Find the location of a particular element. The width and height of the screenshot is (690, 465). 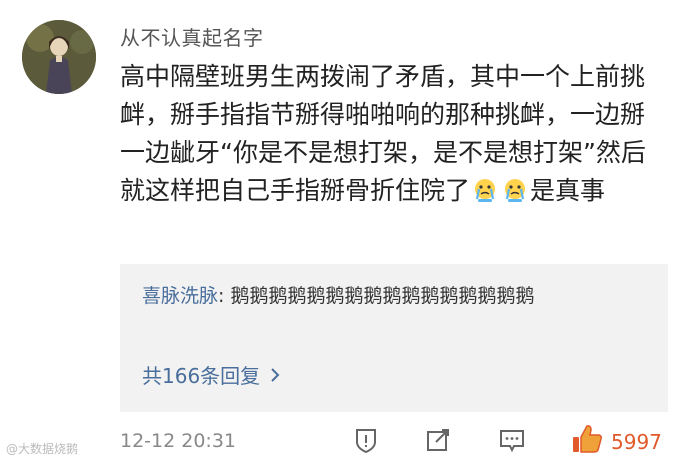

more-replies-label: 共166条回复 is located at coordinates (201, 376).